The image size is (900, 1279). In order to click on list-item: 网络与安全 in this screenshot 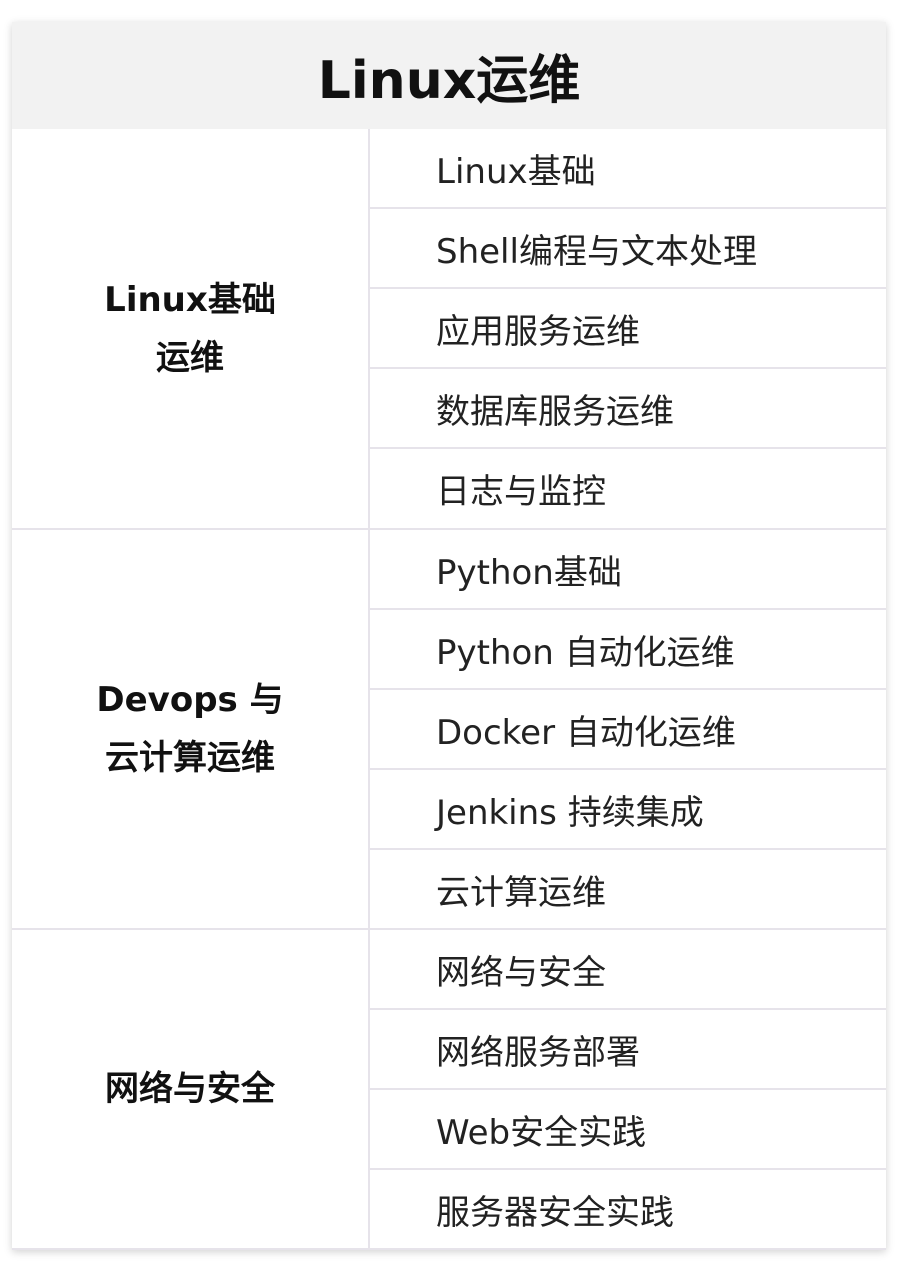, I will do `click(628, 970)`.